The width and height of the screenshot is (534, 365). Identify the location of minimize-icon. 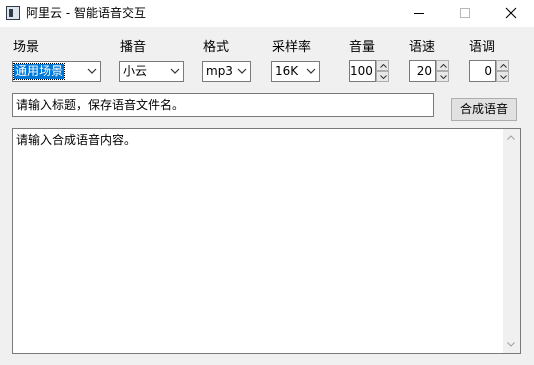
(419, 13).